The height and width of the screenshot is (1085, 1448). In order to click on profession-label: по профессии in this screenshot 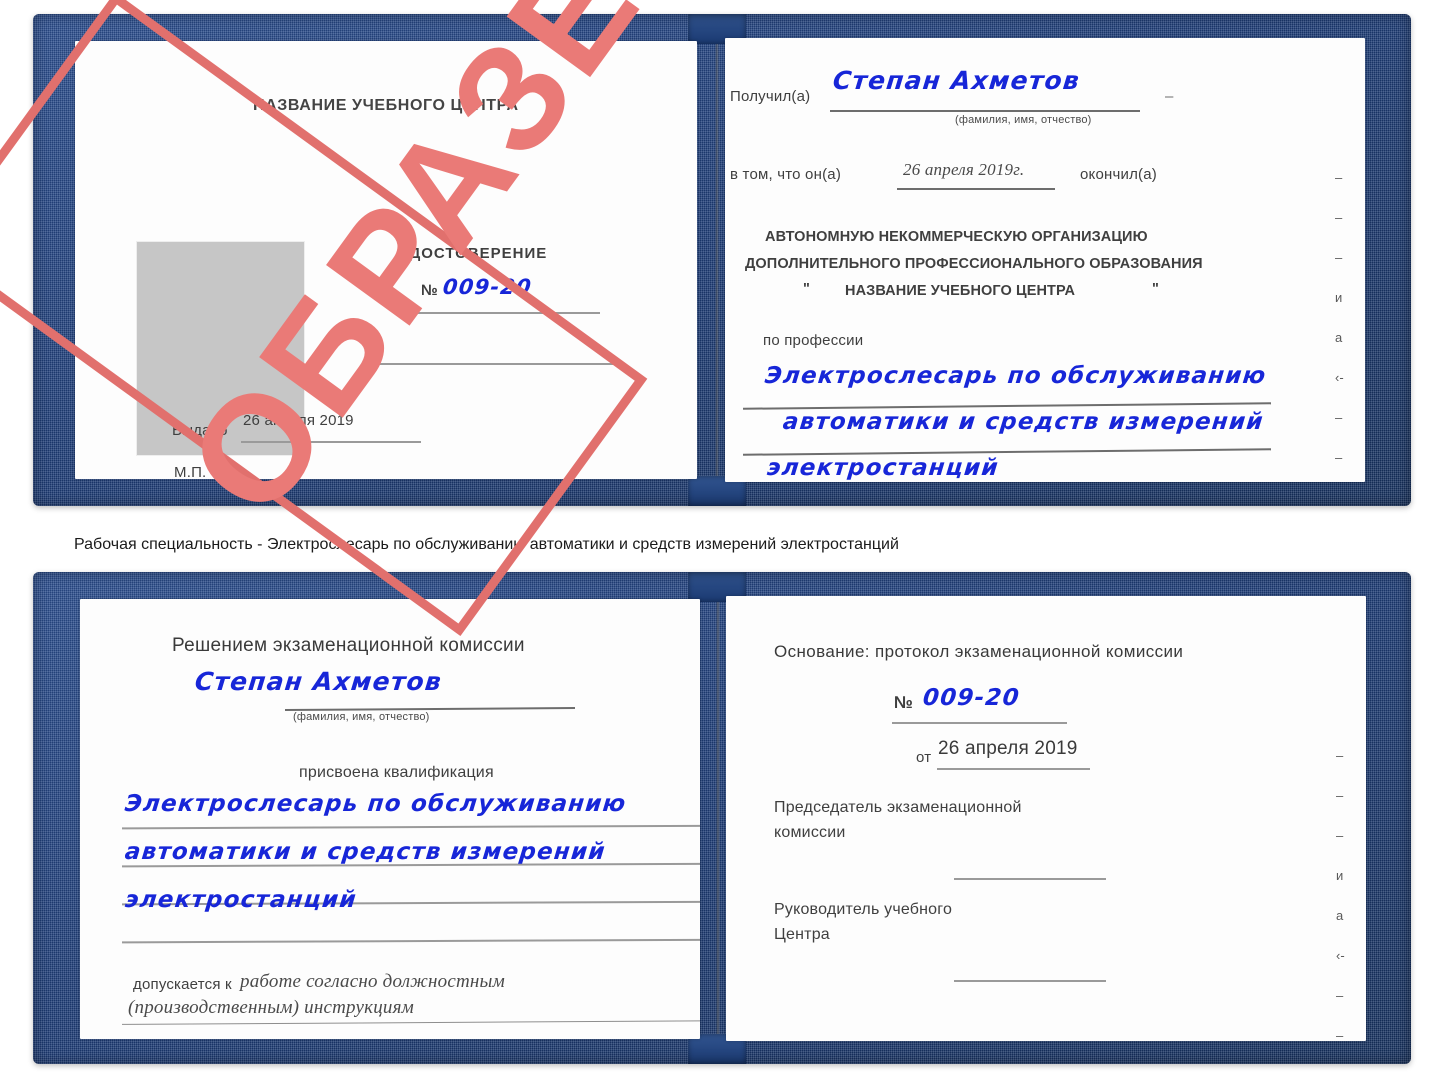, I will do `click(813, 340)`.